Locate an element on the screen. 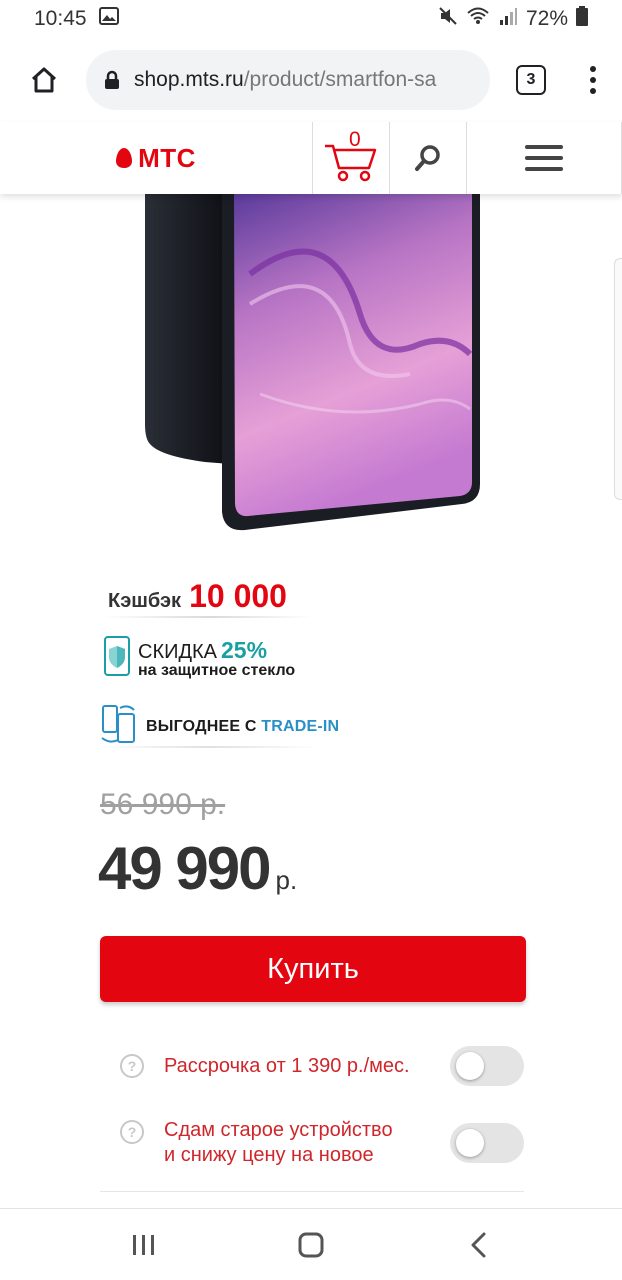 This screenshot has width=622, height=1280. logo-text: МТС is located at coordinates (167, 157).